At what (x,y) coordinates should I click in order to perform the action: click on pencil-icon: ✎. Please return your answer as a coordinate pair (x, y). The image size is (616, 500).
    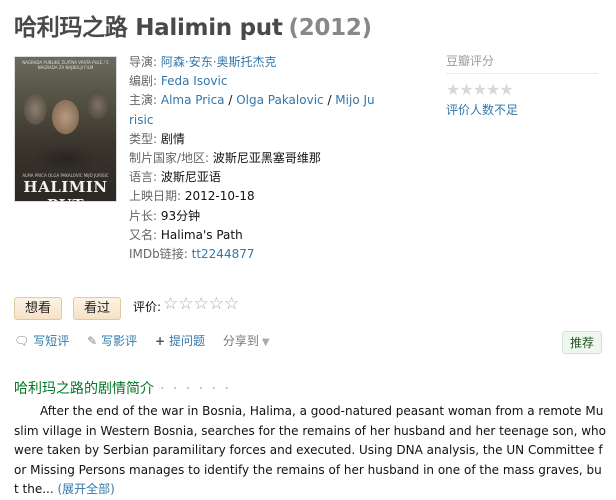
    Looking at the image, I should click on (92, 341).